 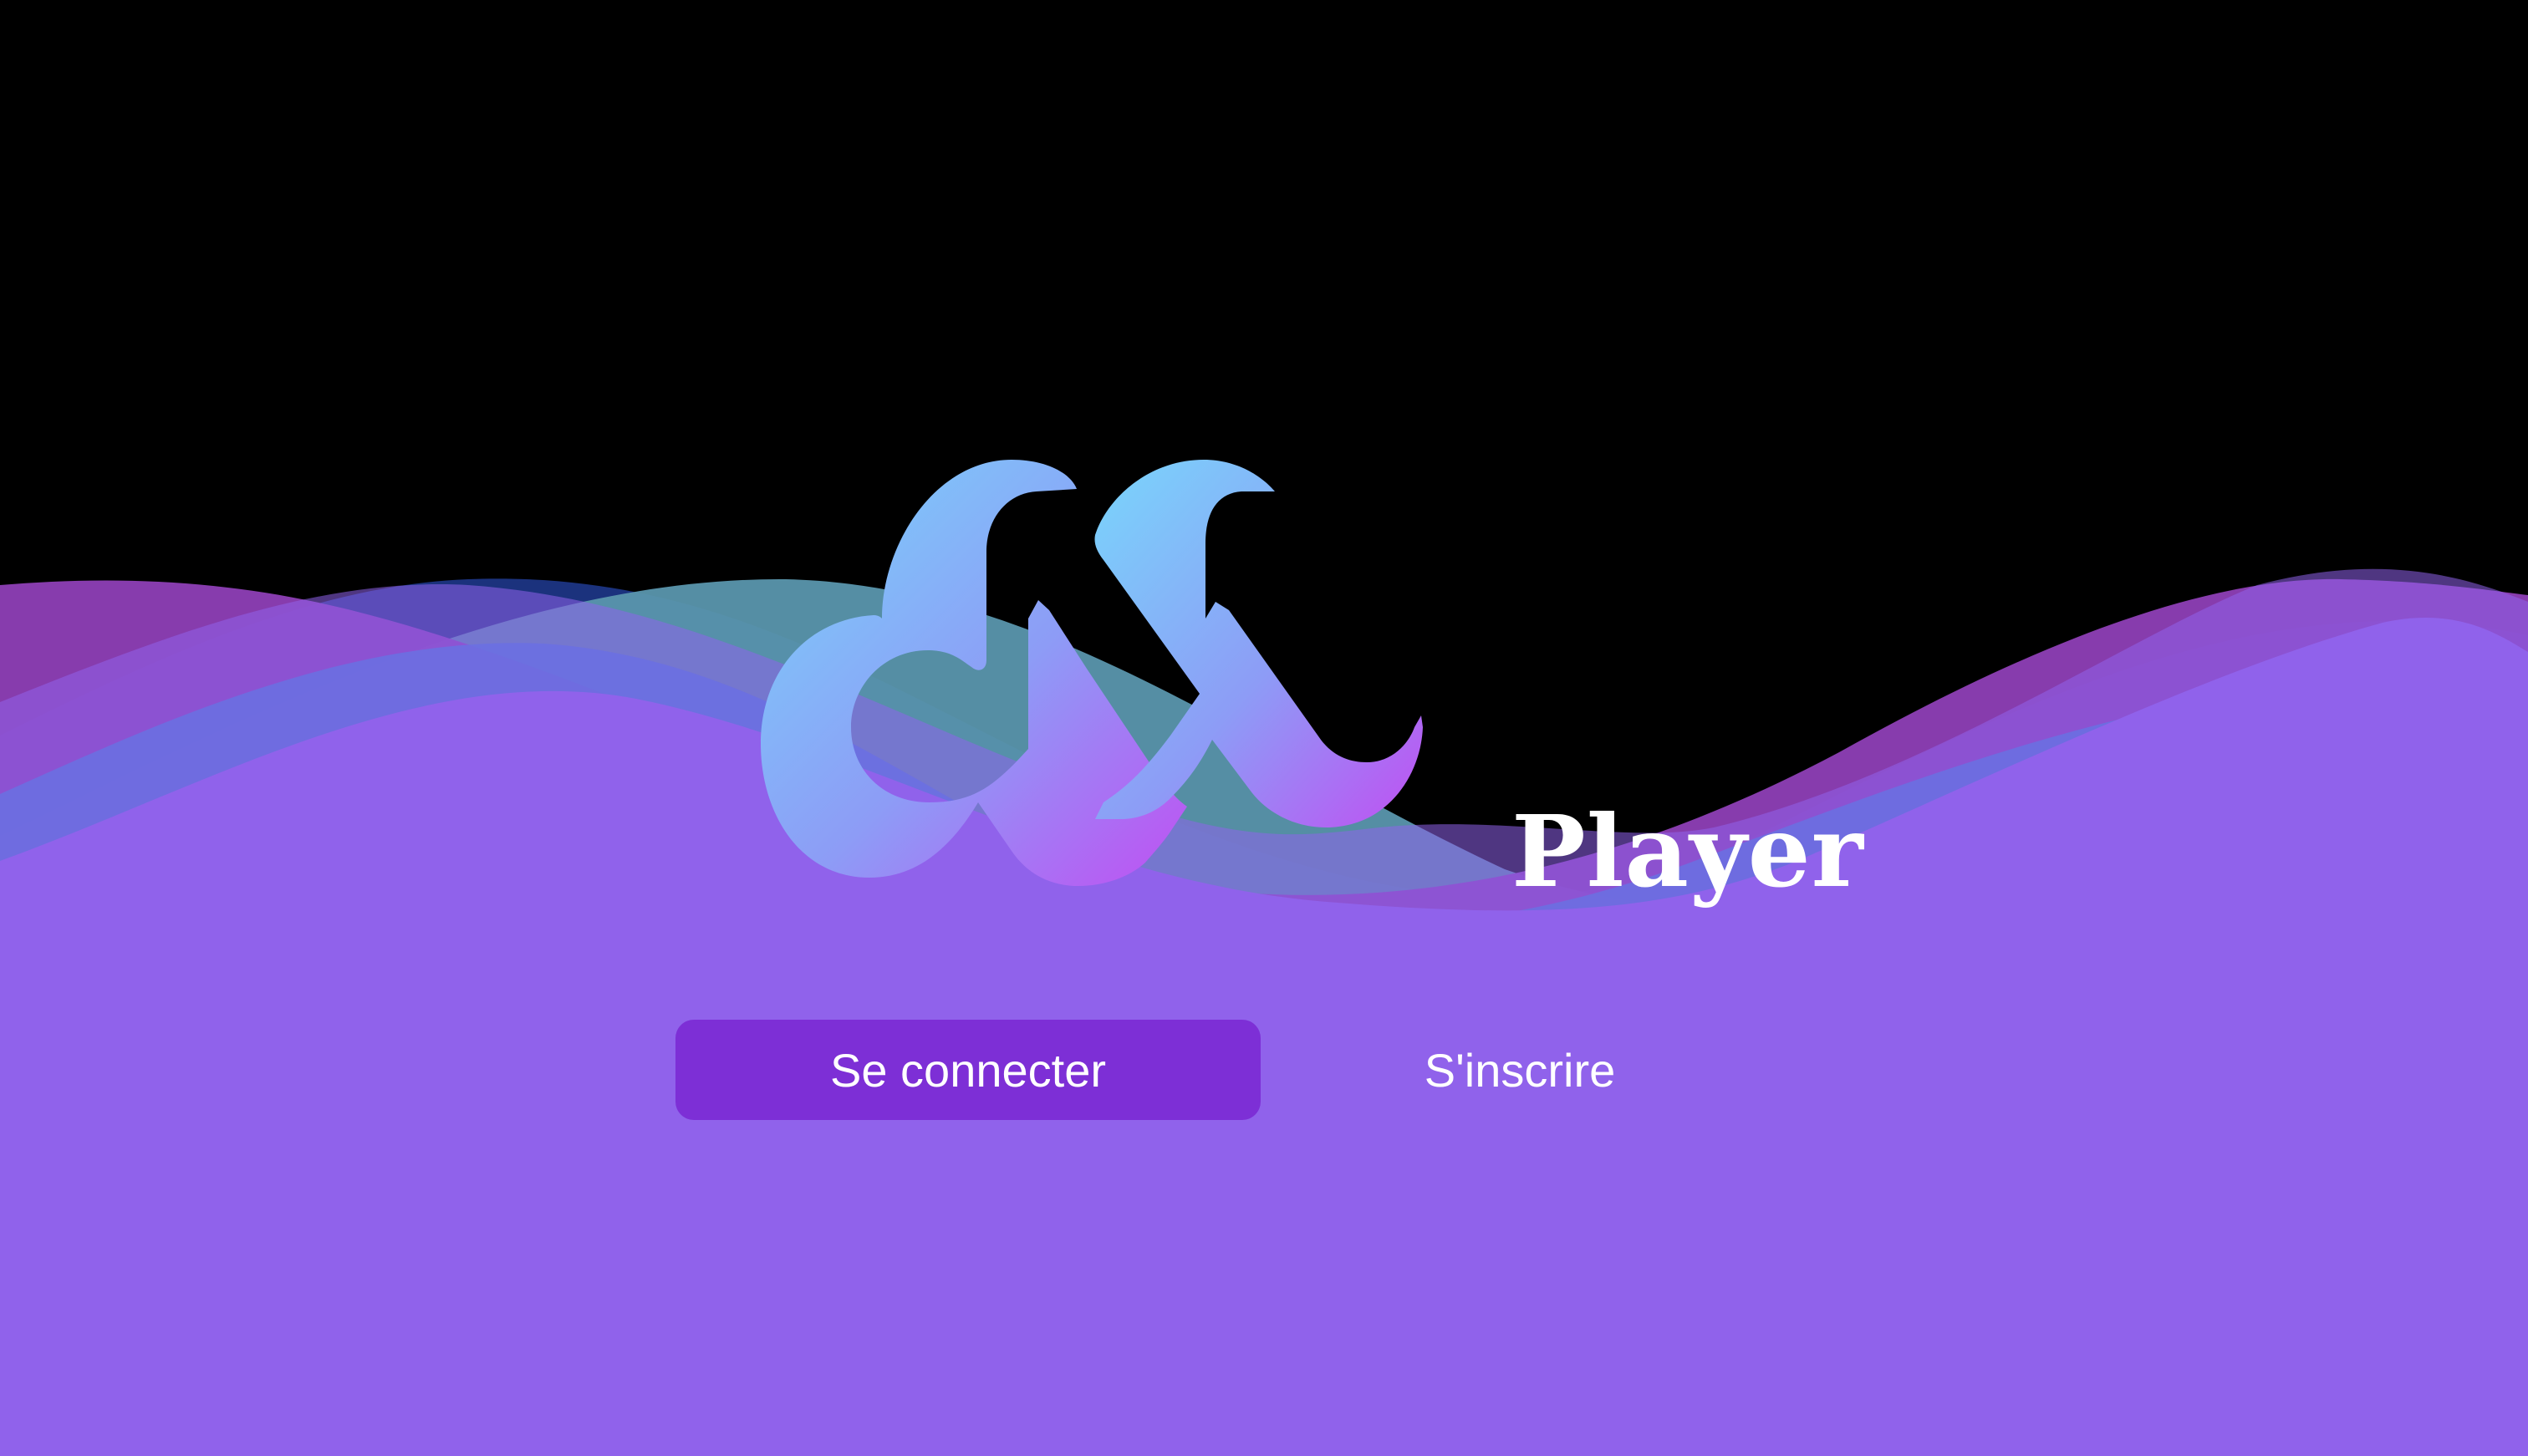 What do you see at coordinates (1258, 644) in the screenshot?
I see `logo-right-glyph` at bounding box center [1258, 644].